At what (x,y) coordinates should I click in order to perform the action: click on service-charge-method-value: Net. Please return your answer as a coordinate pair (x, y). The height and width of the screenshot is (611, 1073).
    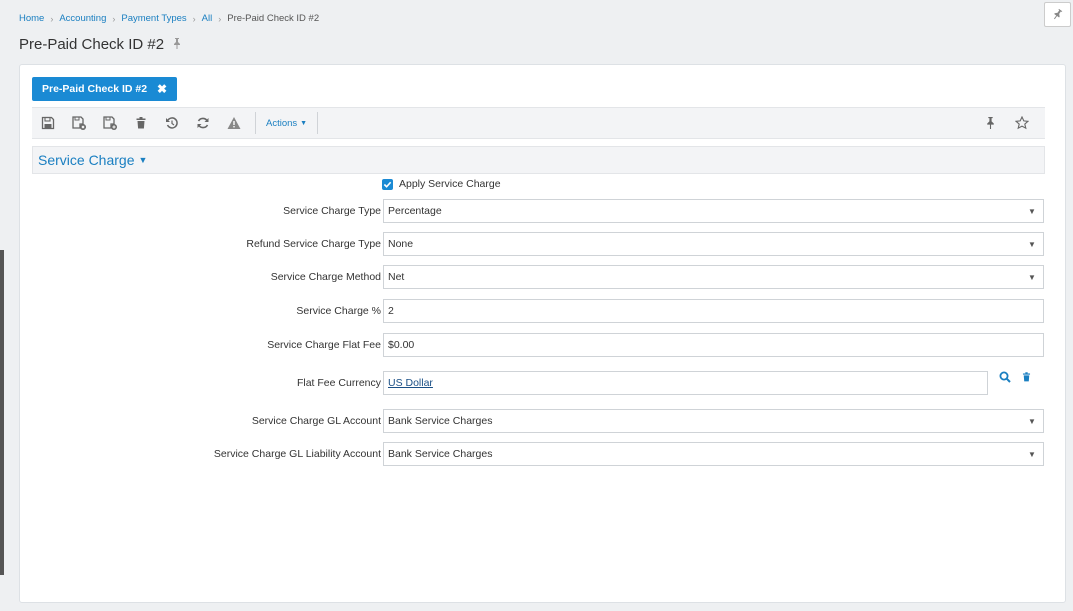
    Looking at the image, I should click on (396, 277).